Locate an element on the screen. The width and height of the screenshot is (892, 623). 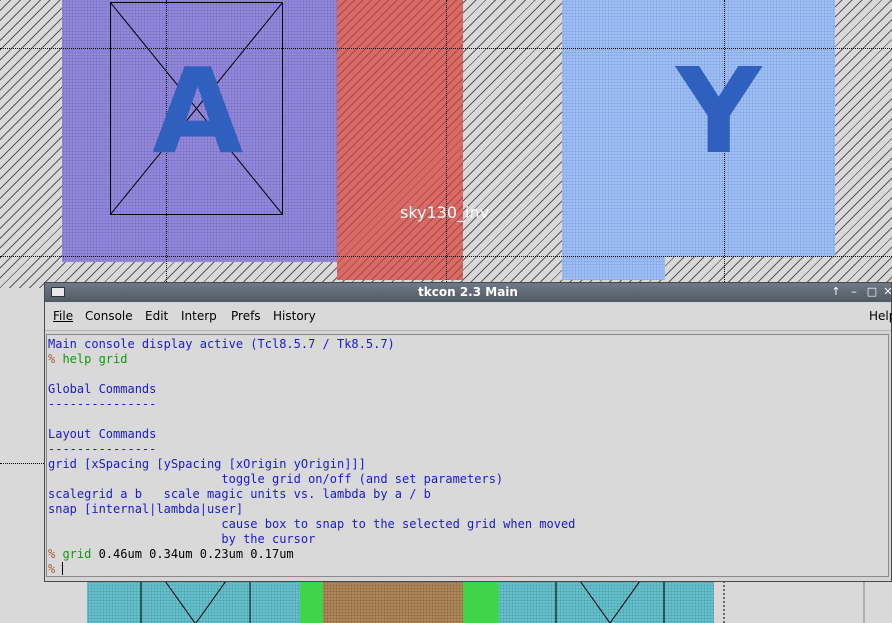
window-title: tkcon 2.3 Main is located at coordinates (468, 292).